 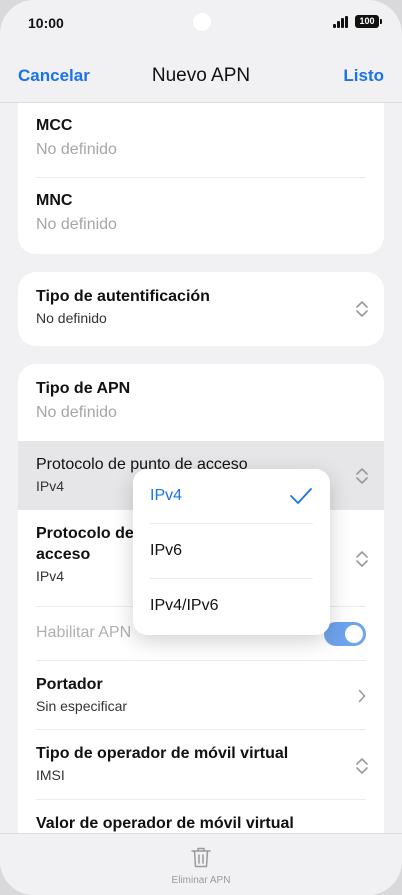 I want to click on field-label: Tipo de autentificación, so click(x=123, y=296).